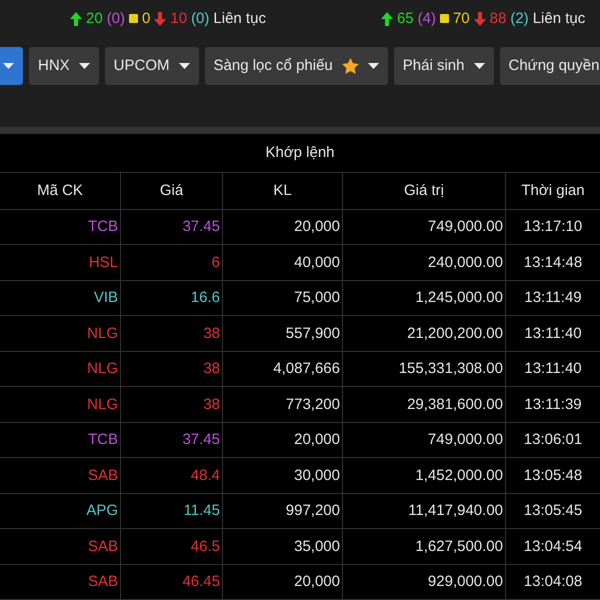 The image size is (600, 600). I want to click on column-header: Thời gian, so click(552, 191).